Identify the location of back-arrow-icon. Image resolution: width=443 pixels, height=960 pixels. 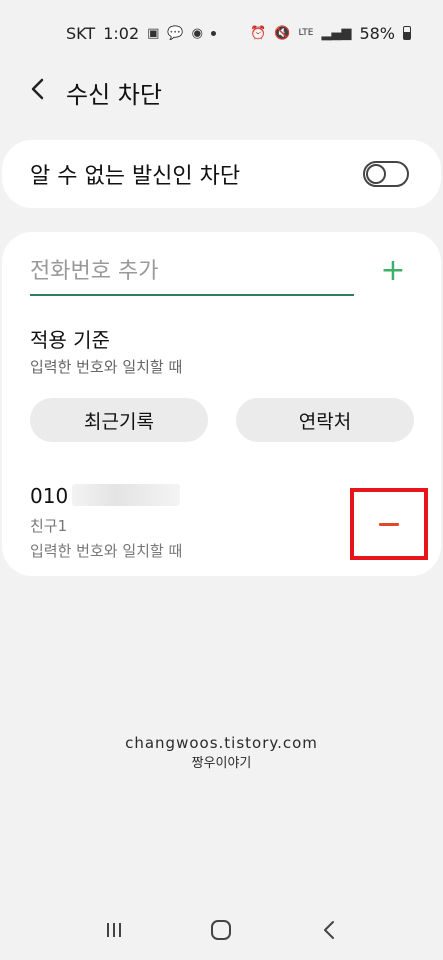
(329, 930).